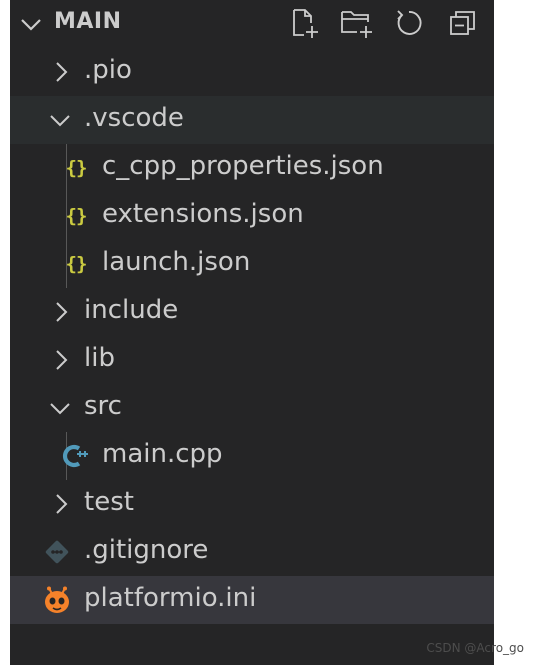  I want to click on collapse-all-button, so click(463, 23).